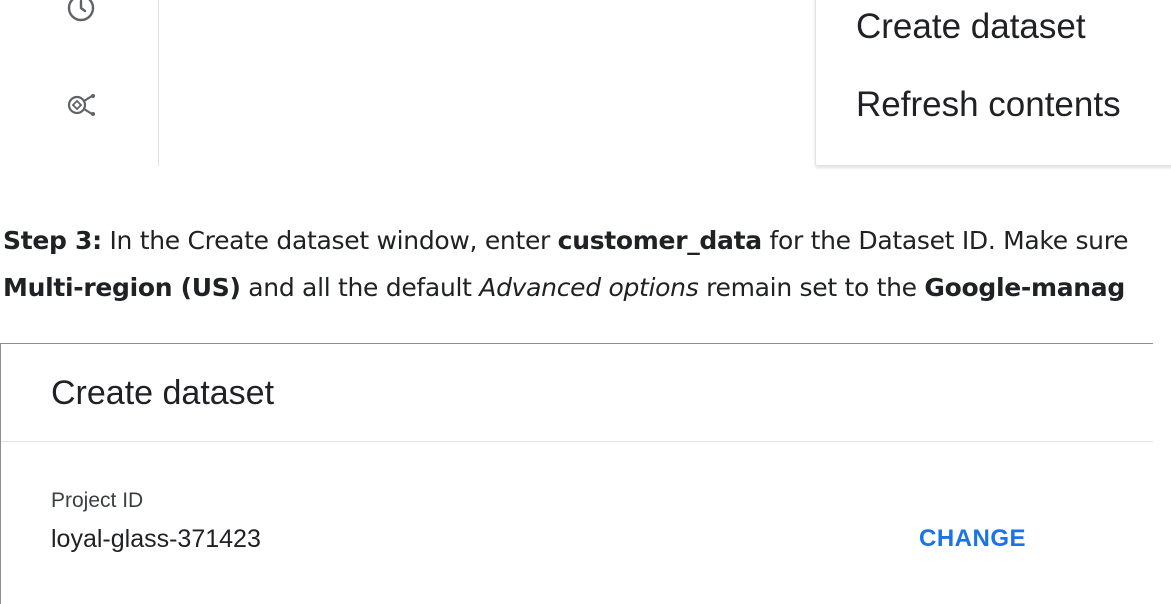 This screenshot has width=1171, height=604. I want to click on instruction-text: and all the default, so click(360, 287).